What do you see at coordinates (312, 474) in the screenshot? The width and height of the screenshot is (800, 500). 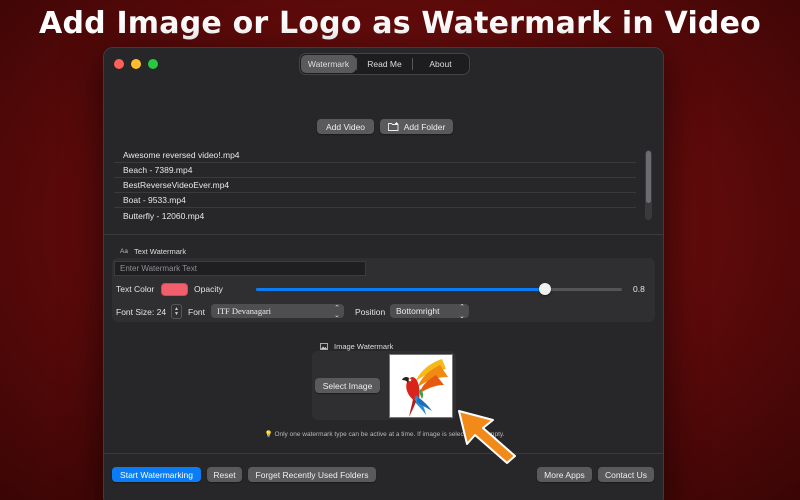 I see `forget-folders-button: Forget Recently Used Folders` at bounding box center [312, 474].